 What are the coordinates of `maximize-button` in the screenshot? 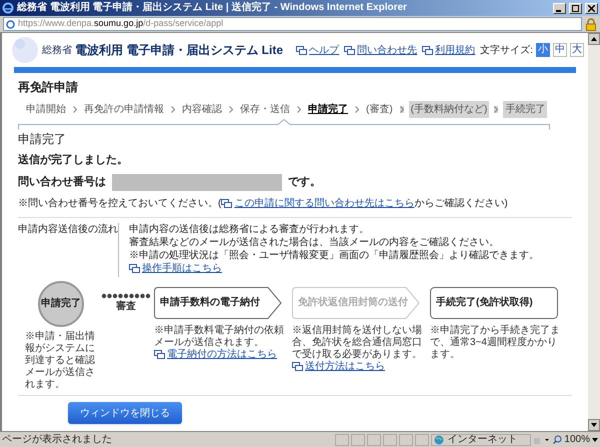 It's located at (575, 8).